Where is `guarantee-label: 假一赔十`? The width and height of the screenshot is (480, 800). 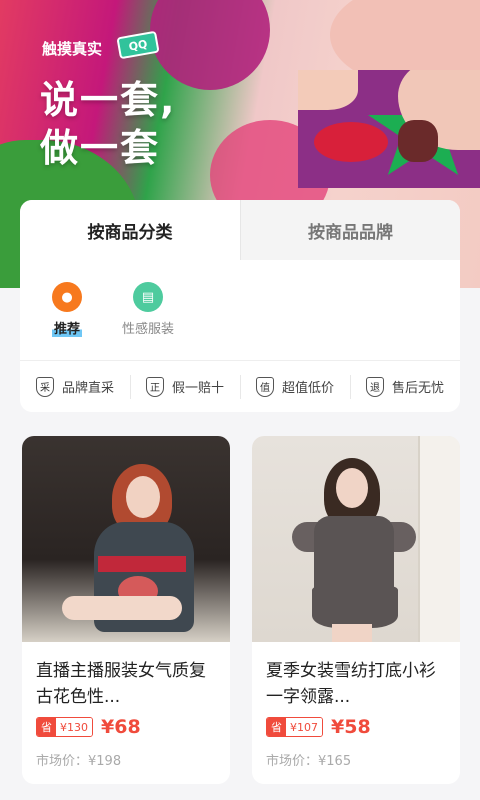
guarantee-label: 假一赔十 is located at coordinates (197, 388).